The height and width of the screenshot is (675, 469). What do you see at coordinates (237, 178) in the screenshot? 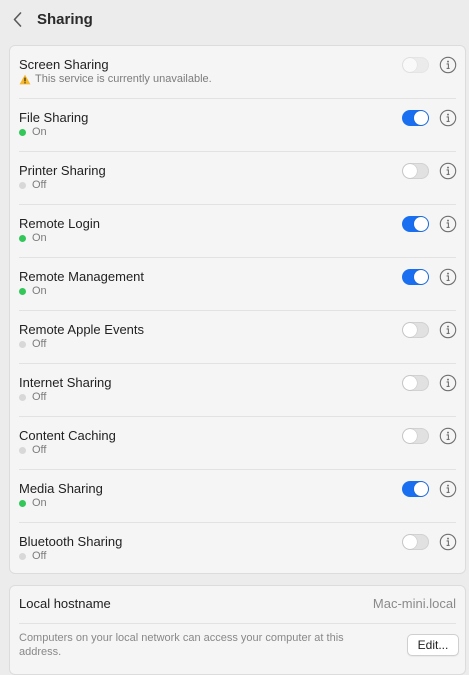
I see `service-row-printer-sharing: Printer Sharing Off` at bounding box center [237, 178].